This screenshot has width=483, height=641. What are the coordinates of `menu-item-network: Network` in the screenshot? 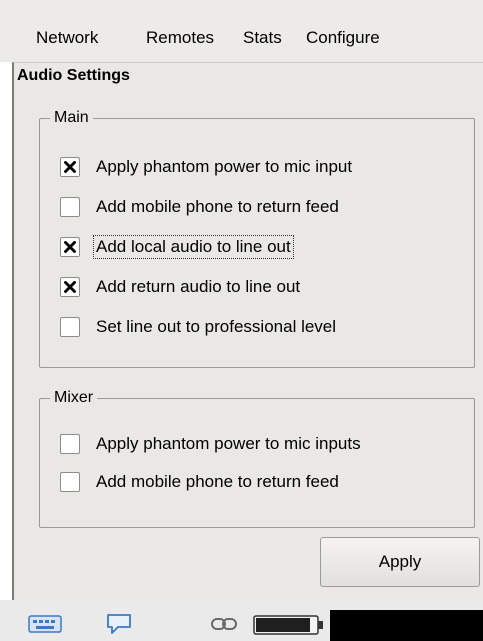 It's located at (67, 38).